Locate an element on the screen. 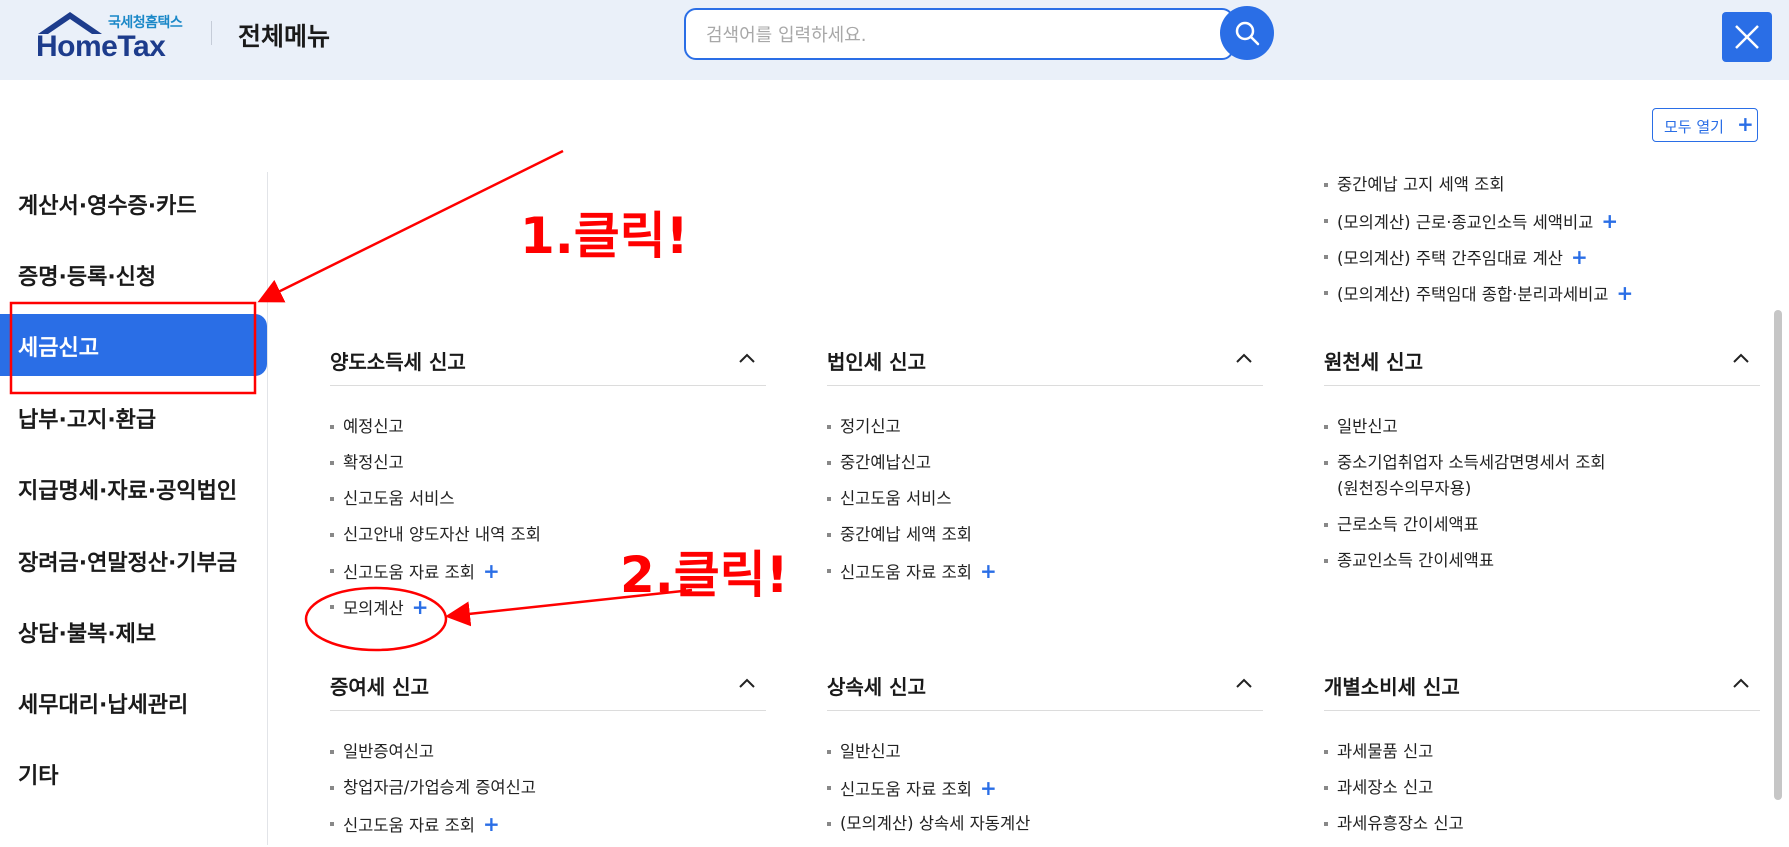  highlight-box-tax-filing is located at coordinates (133, 348).